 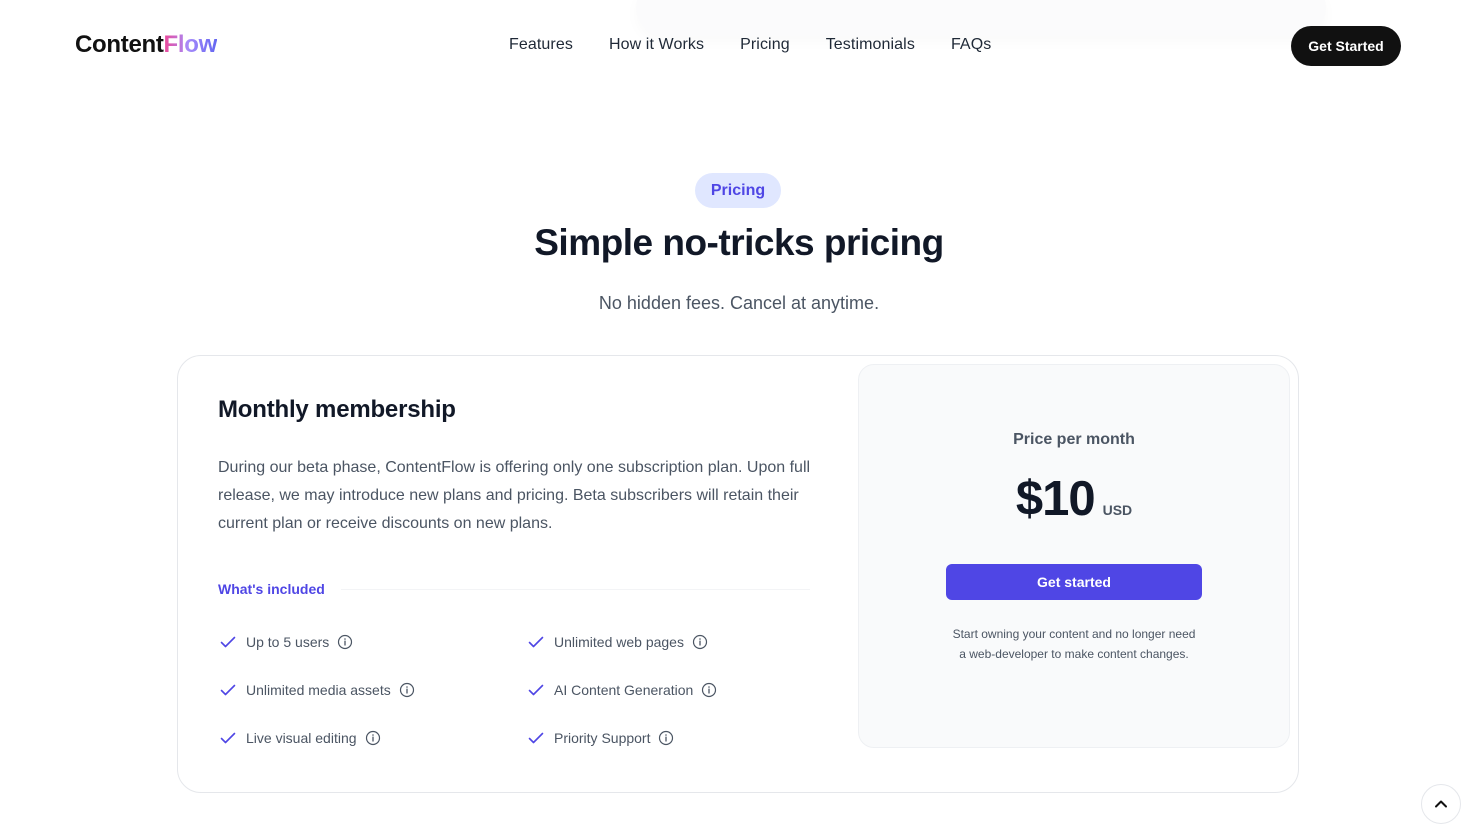 What do you see at coordinates (624, 690) in the screenshot?
I see `feature-label: AI Content Generation` at bounding box center [624, 690].